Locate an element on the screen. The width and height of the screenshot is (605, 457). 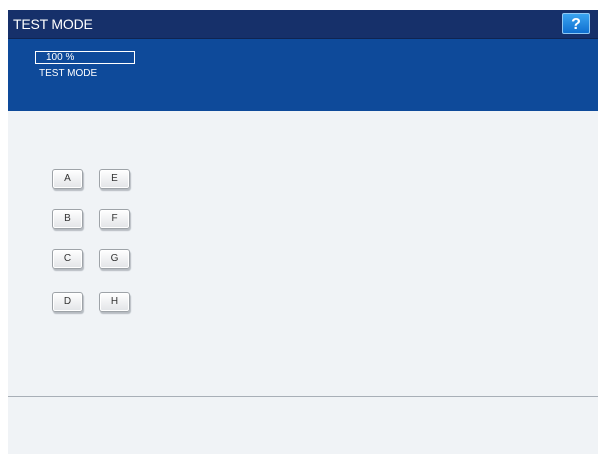
key-button-g: G is located at coordinates (114, 259).